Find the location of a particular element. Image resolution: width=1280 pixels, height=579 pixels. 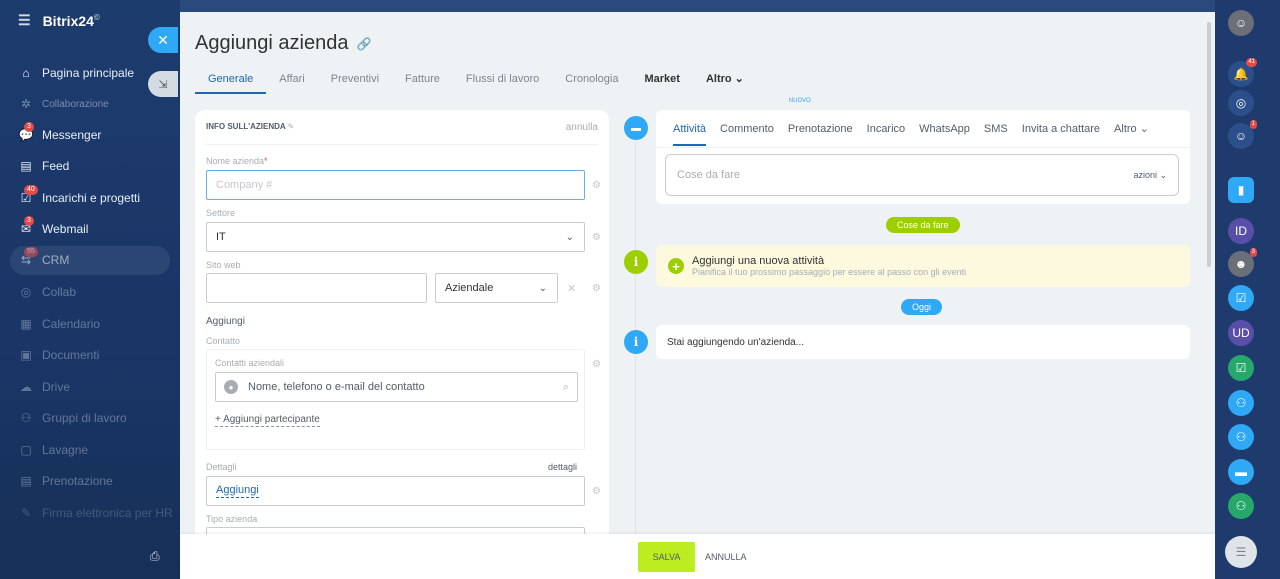

sector-select: IT ⌄ is located at coordinates (395, 237).